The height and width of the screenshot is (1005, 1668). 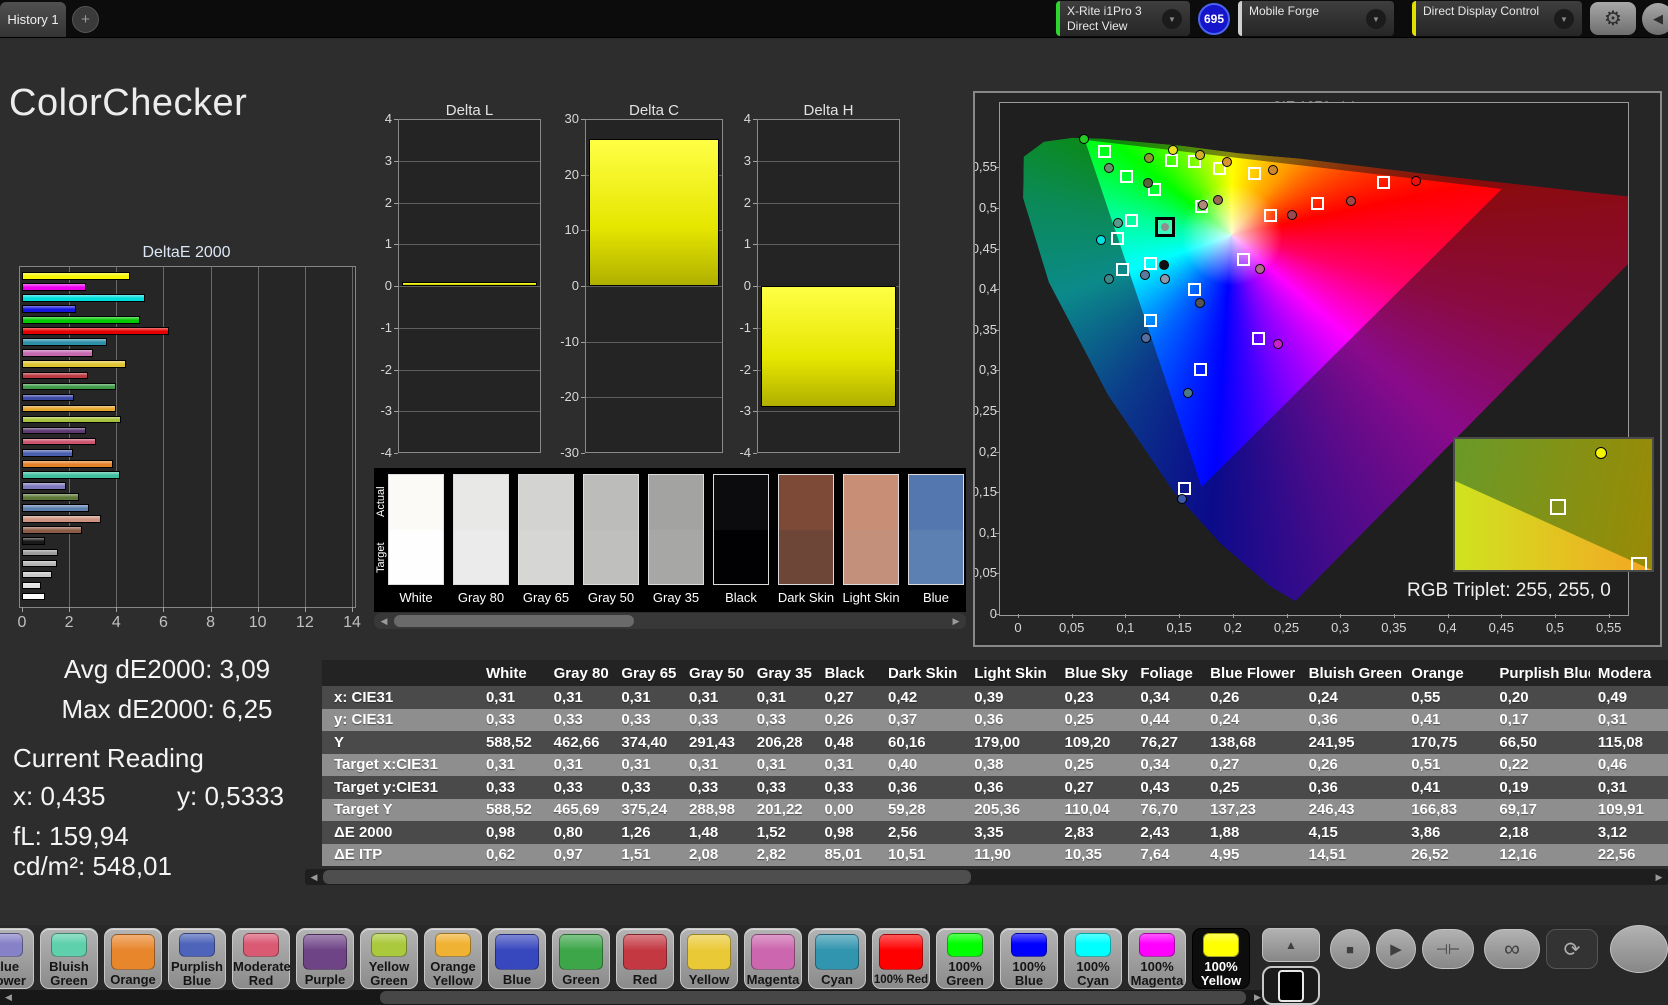 What do you see at coordinates (511, 787) in the screenshot?
I see `table-cell: 0,33` at bounding box center [511, 787].